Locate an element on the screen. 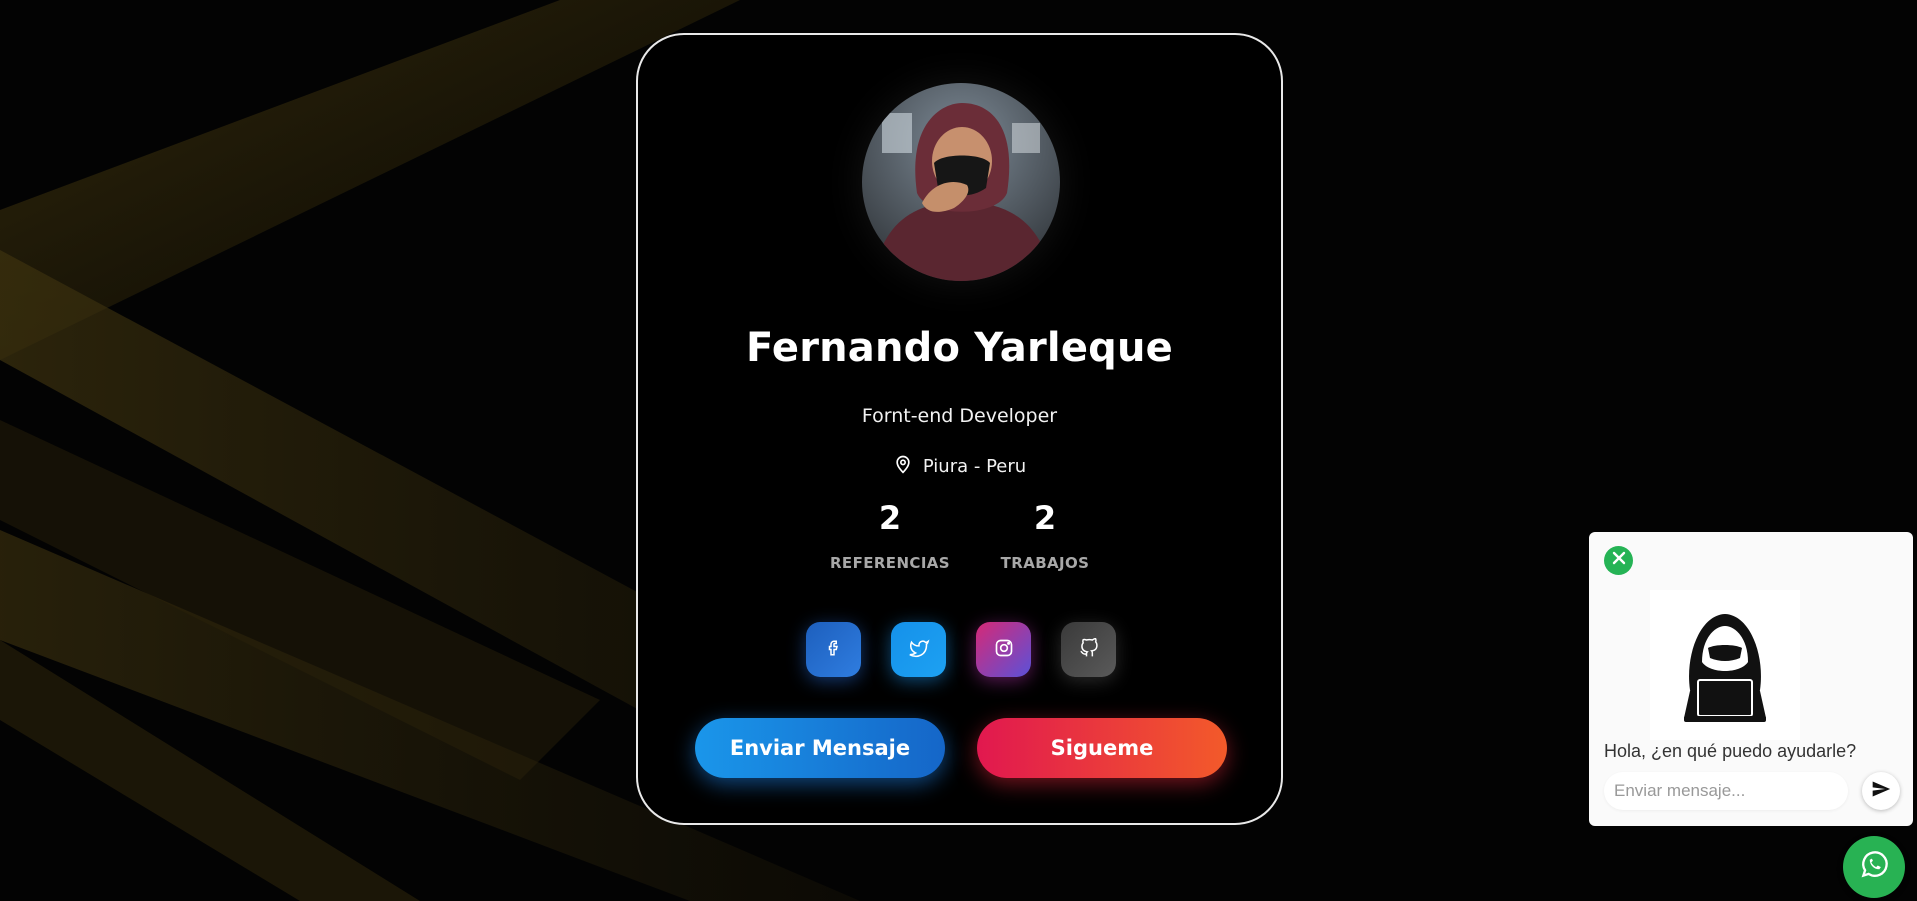 This screenshot has width=1917, height=901. stat-jobs: 2 TRABAJOS is located at coordinates (1045, 537).